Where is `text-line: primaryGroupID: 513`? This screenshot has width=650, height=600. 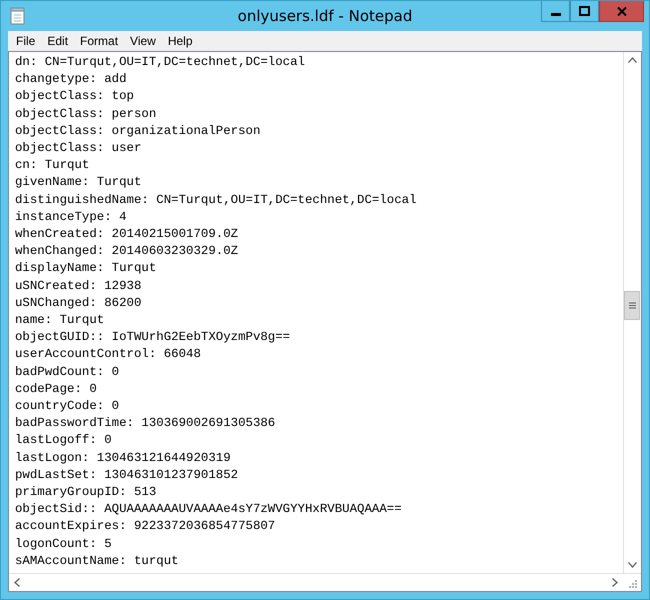
text-line: primaryGroupID: 513 is located at coordinates (85, 493).